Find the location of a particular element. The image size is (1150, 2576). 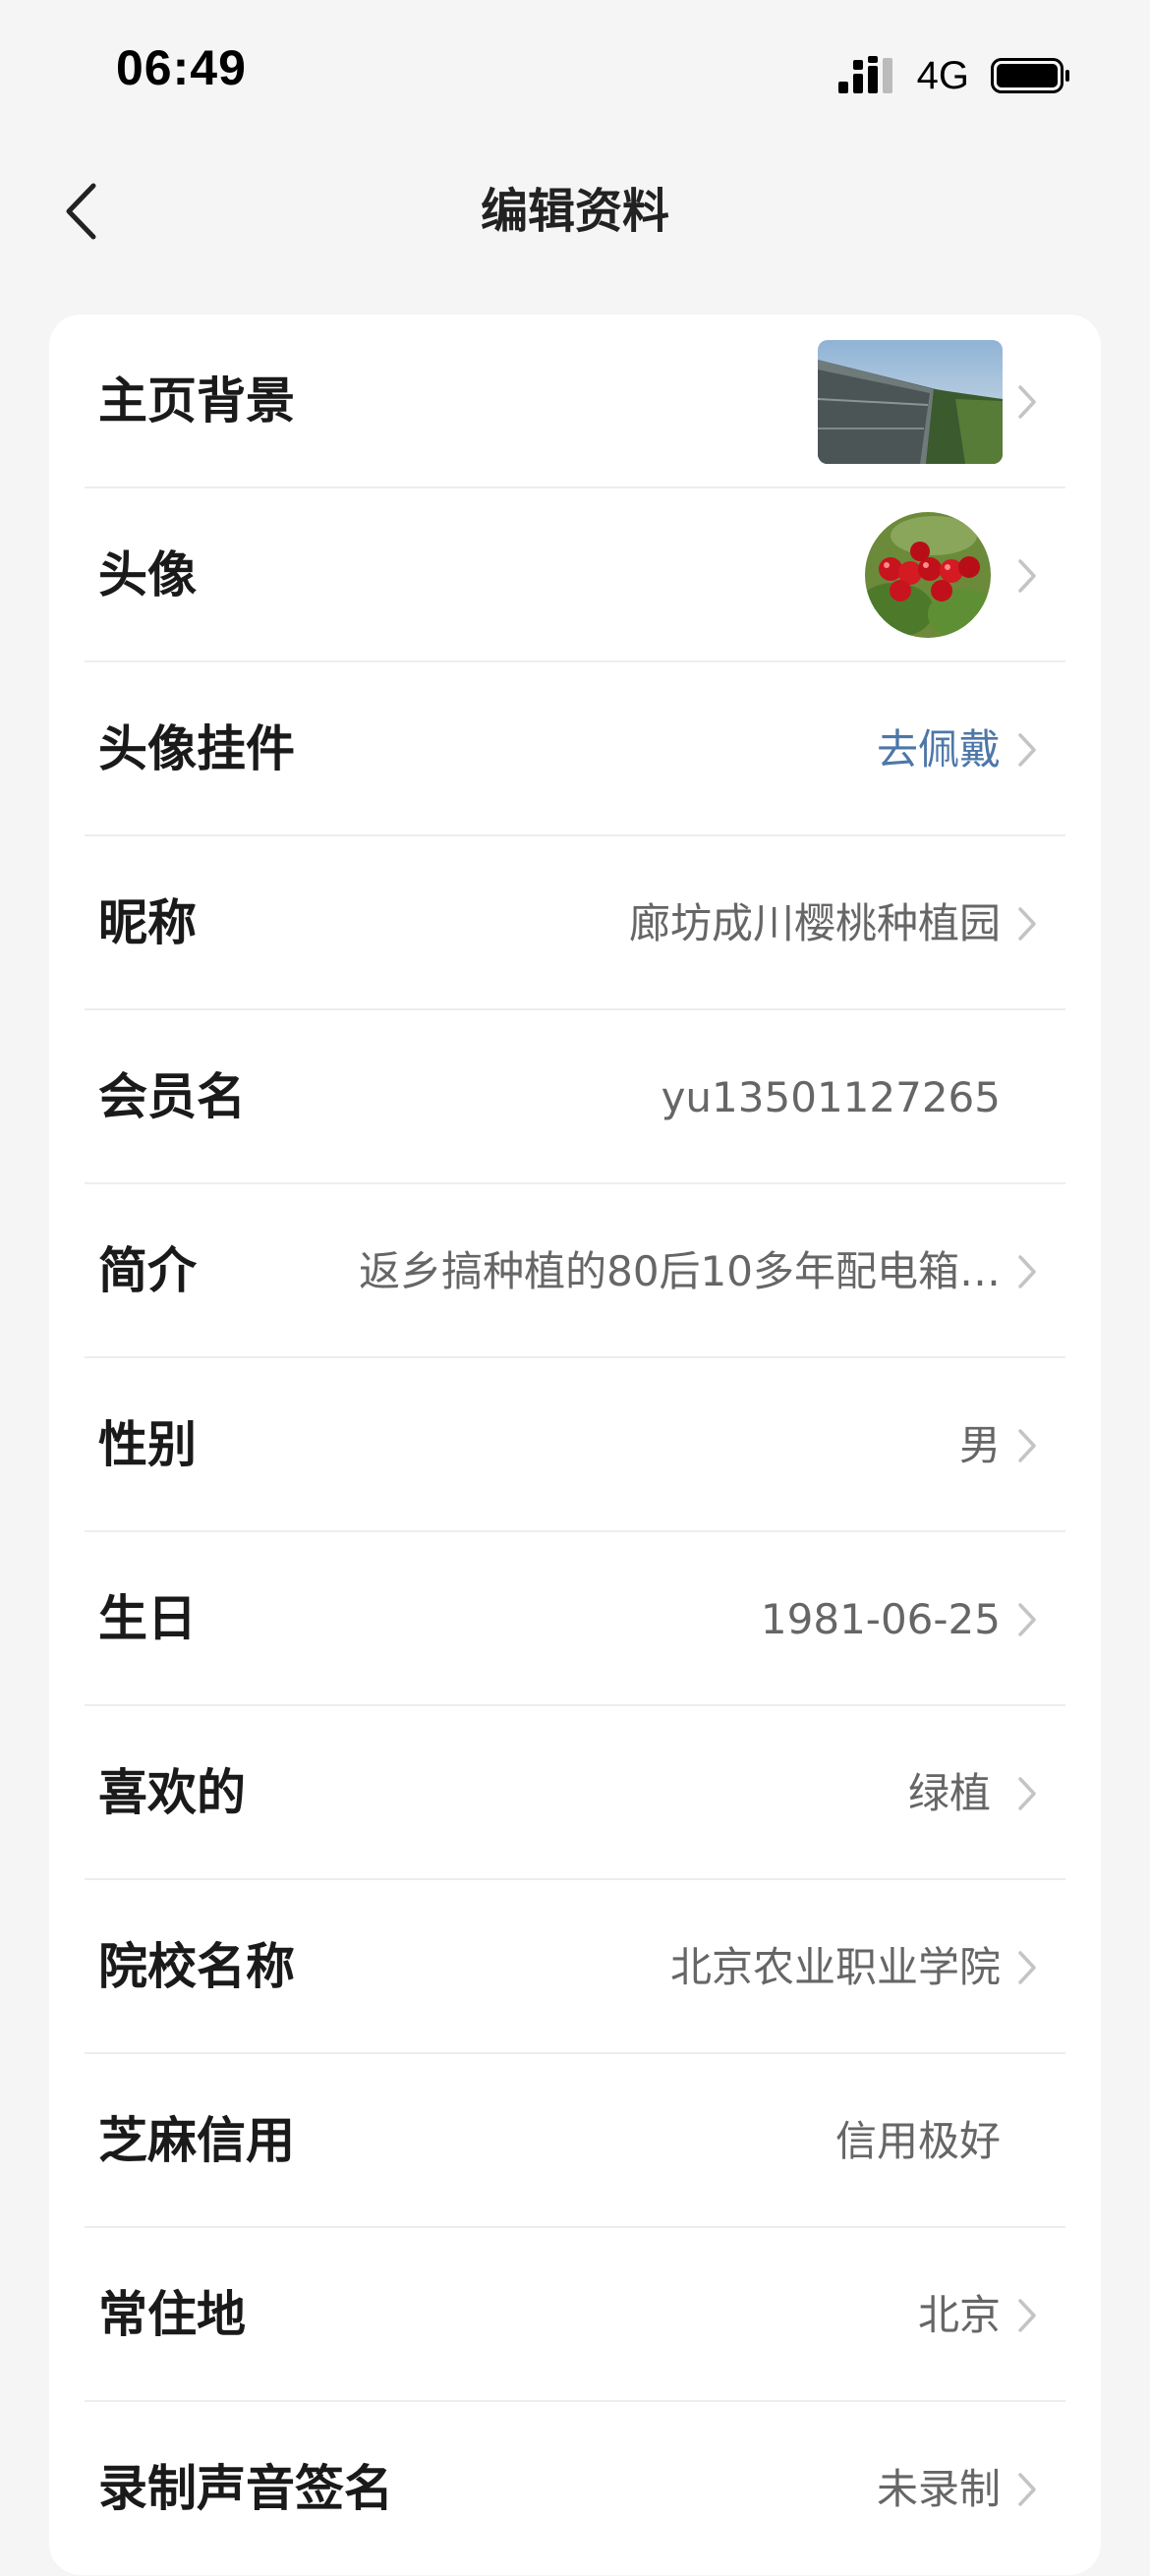

wear-pendant-link: 去佩戴 is located at coordinates (939, 749).